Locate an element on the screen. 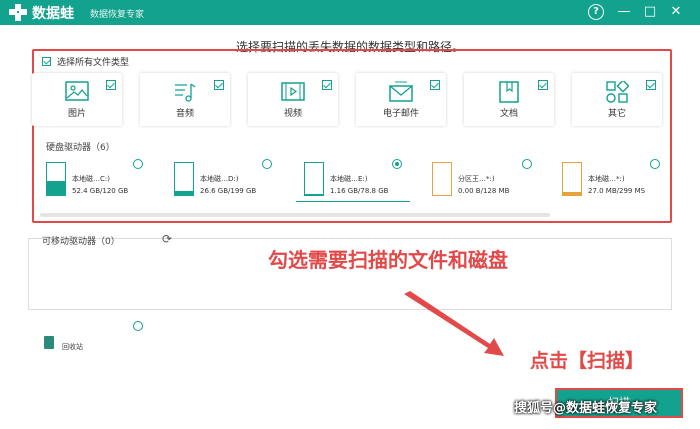 The image size is (700, 429). watermark-text: 搜狐号@数据蛙恢复专家 is located at coordinates (586, 408).